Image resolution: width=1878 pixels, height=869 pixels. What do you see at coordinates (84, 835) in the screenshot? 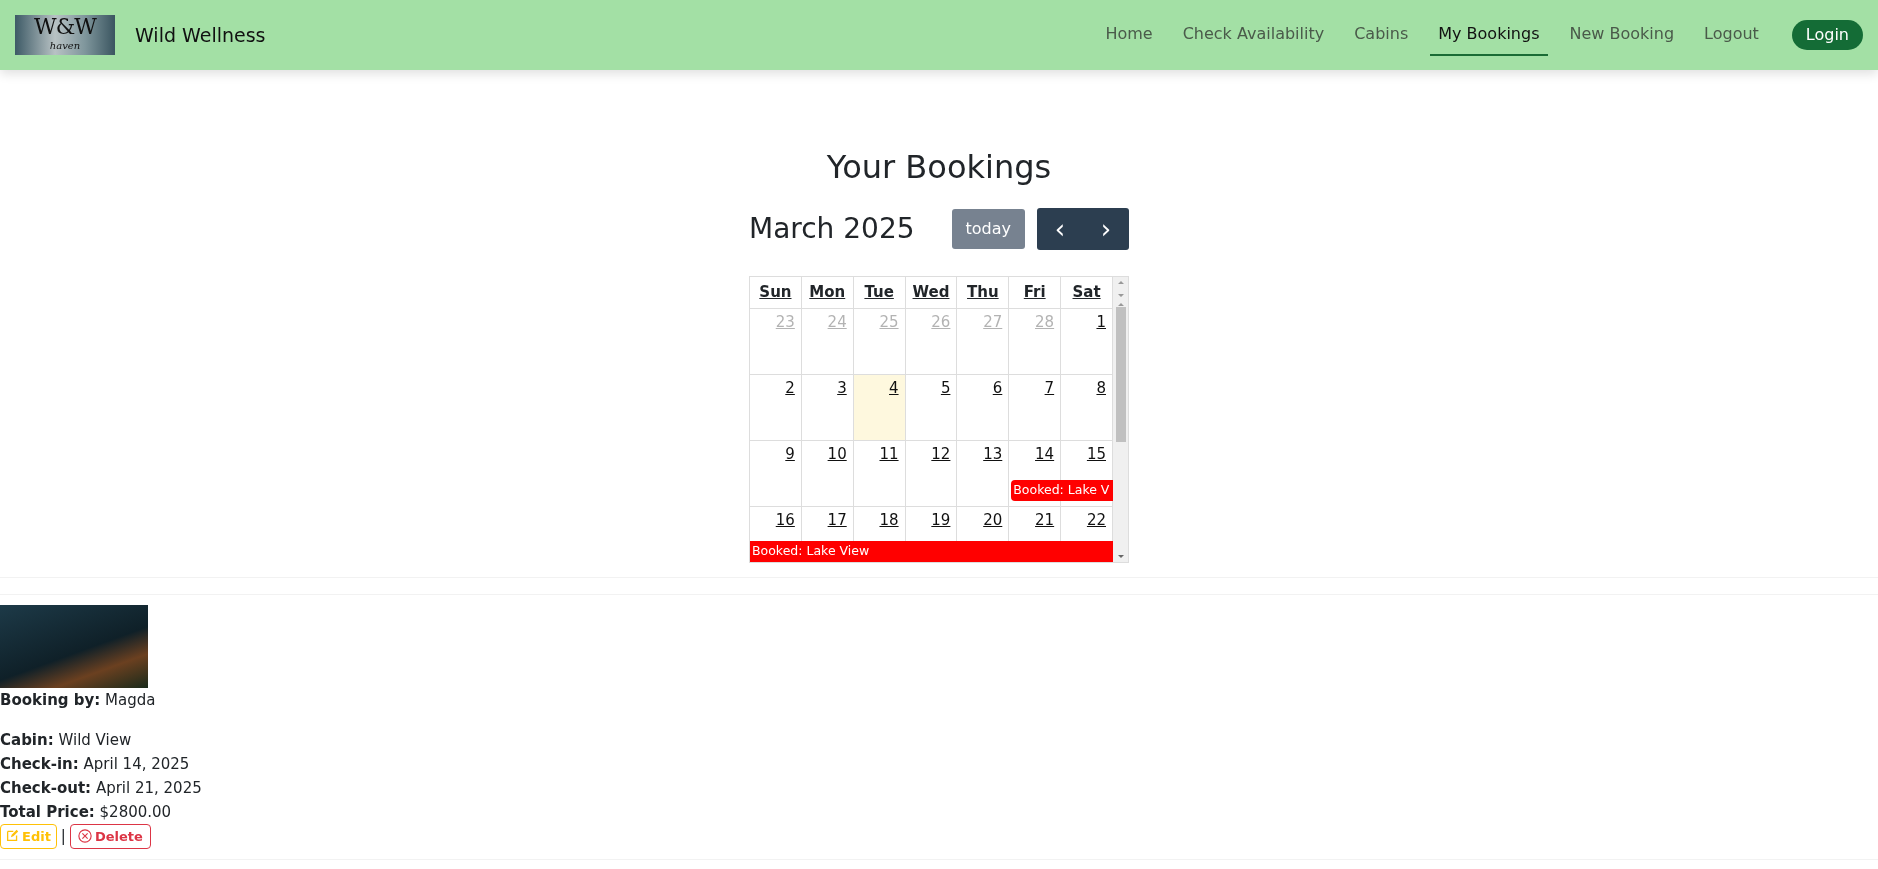
I see `close-circle-icon` at bounding box center [84, 835].